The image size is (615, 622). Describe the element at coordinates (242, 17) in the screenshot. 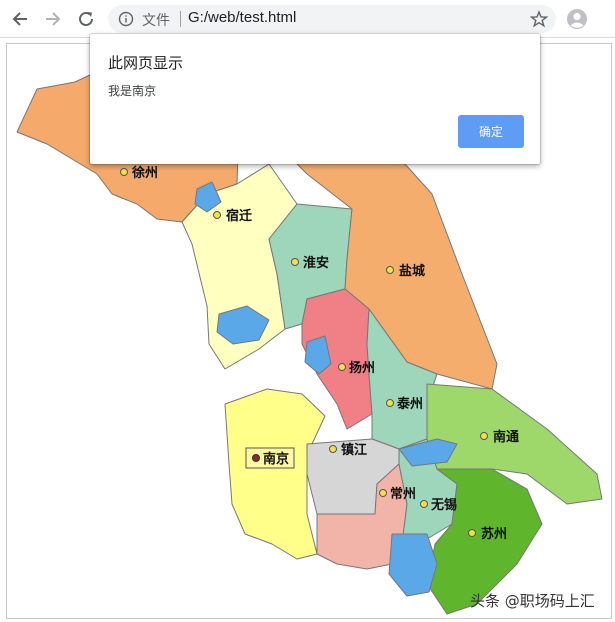

I see `url-text: G:/web/test.html` at that location.